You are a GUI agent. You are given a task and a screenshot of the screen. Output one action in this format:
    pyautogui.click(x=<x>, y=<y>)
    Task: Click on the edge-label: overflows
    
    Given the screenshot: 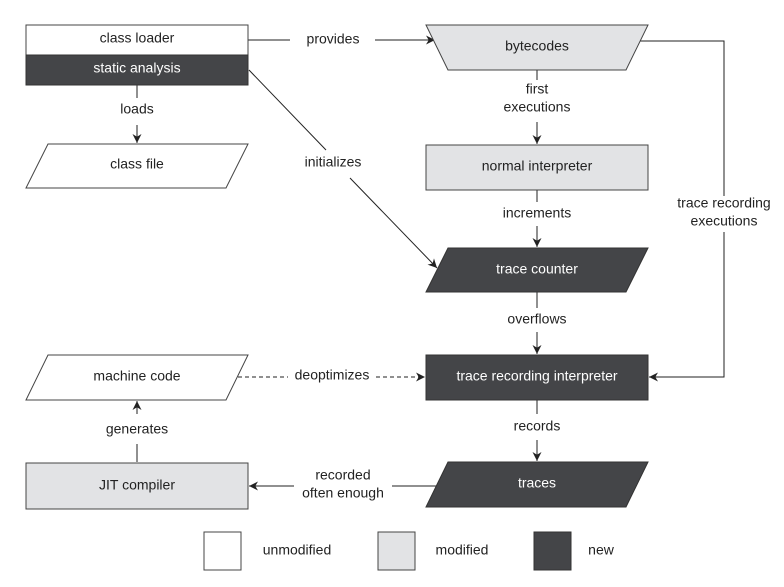 What is the action you would take?
    pyautogui.click(x=536, y=319)
    